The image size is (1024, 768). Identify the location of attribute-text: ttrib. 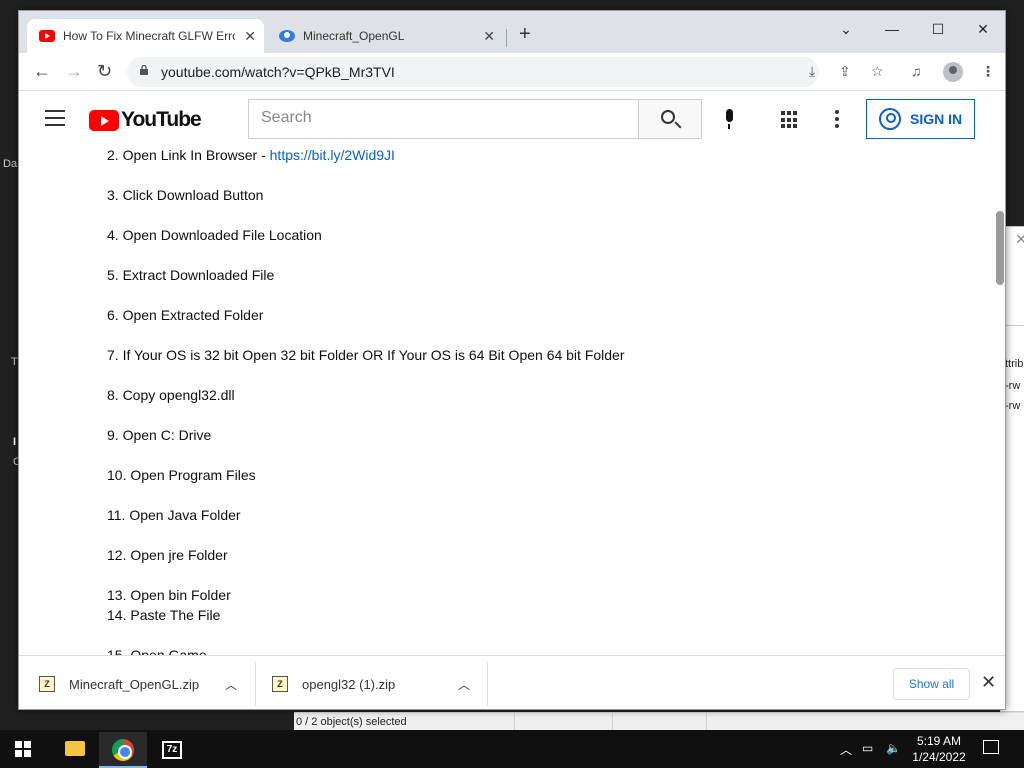
(1014, 364).